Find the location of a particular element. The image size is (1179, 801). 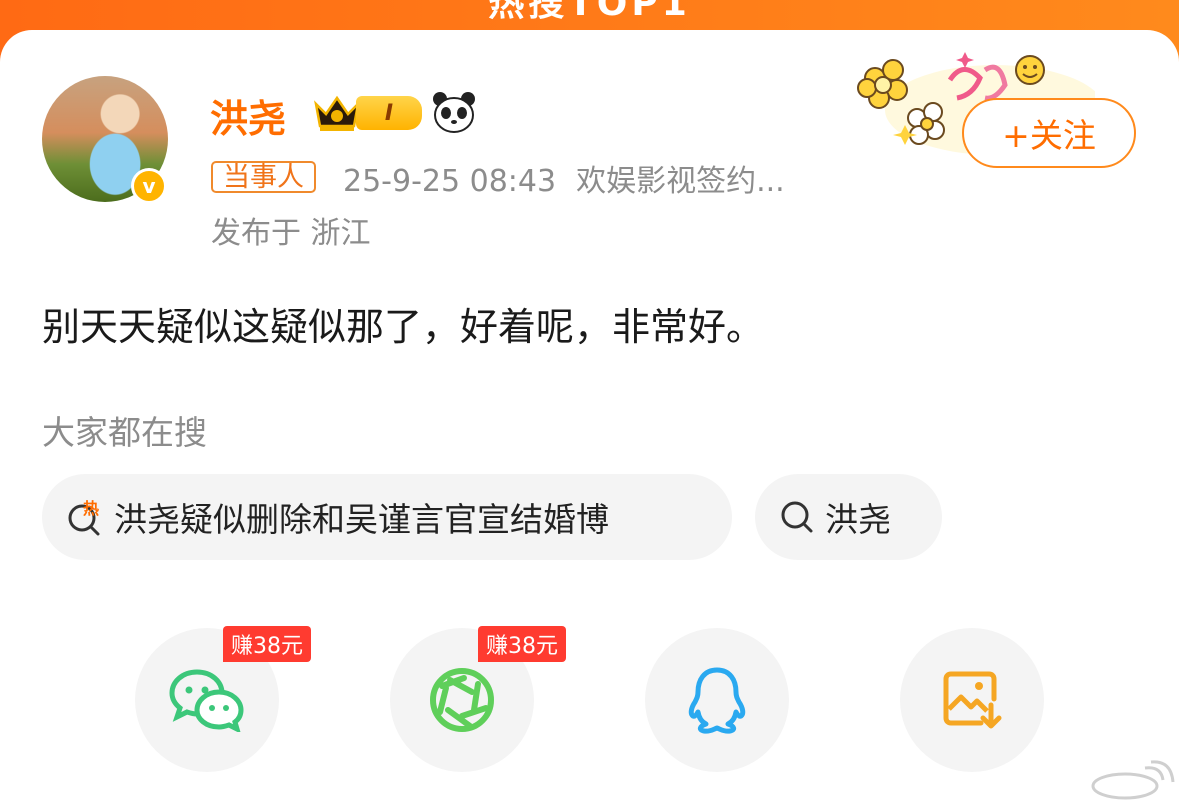

wechat-icon is located at coordinates (206, 700).